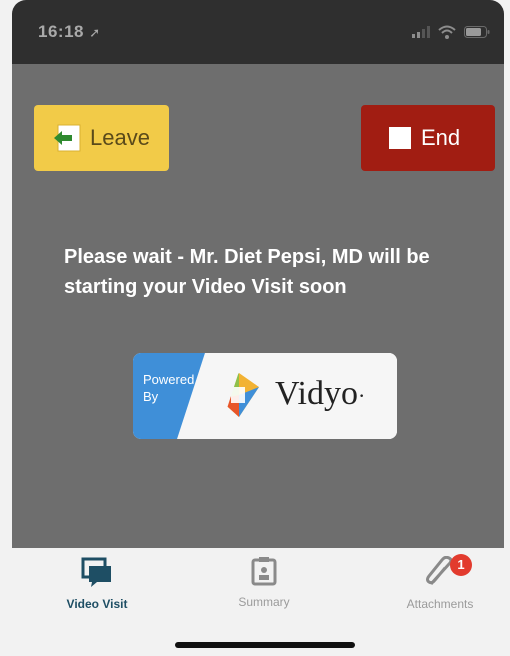 The width and height of the screenshot is (510, 656). What do you see at coordinates (67, 138) in the screenshot?
I see `exit-icon` at bounding box center [67, 138].